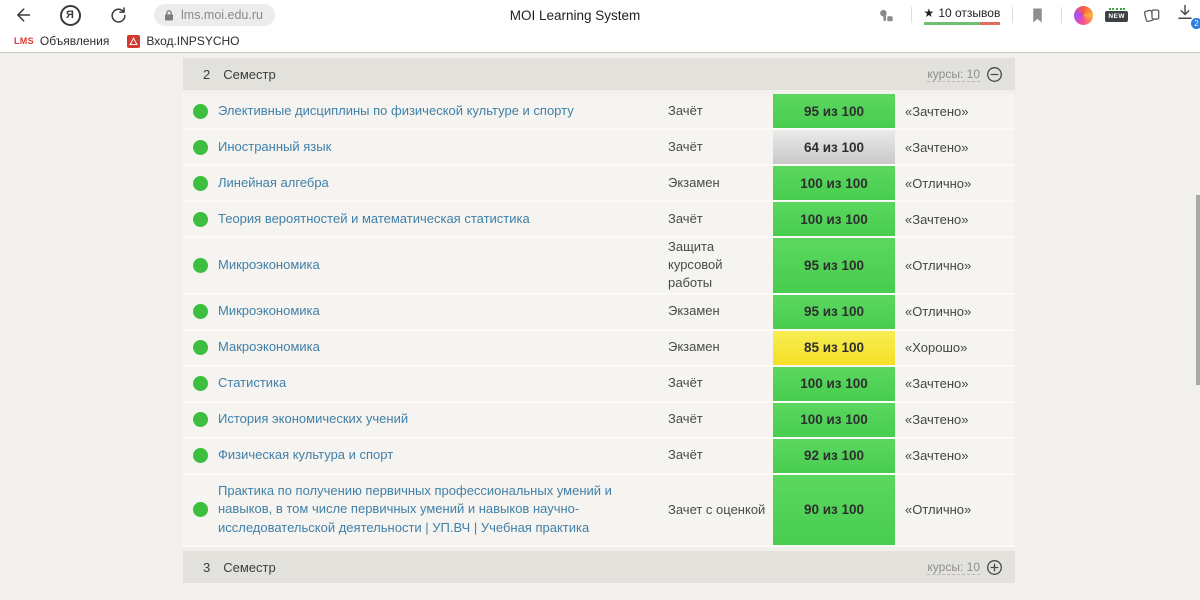 The height and width of the screenshot is (600, 1200). I want to click on inpsycho-favicon, so click(134, 41).